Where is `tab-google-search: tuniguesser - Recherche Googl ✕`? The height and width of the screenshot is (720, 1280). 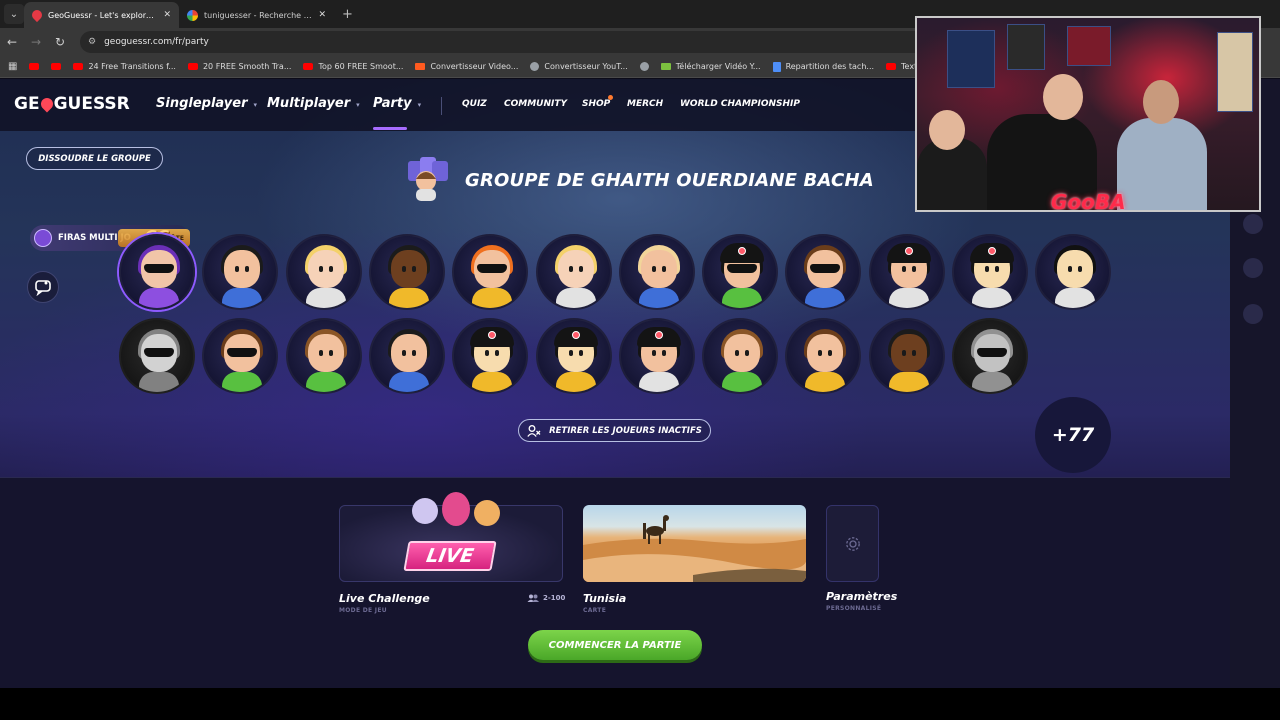
tab-google-search: tuniguesser - Recherche Googl ✕ is located at coordinates (256, 15).